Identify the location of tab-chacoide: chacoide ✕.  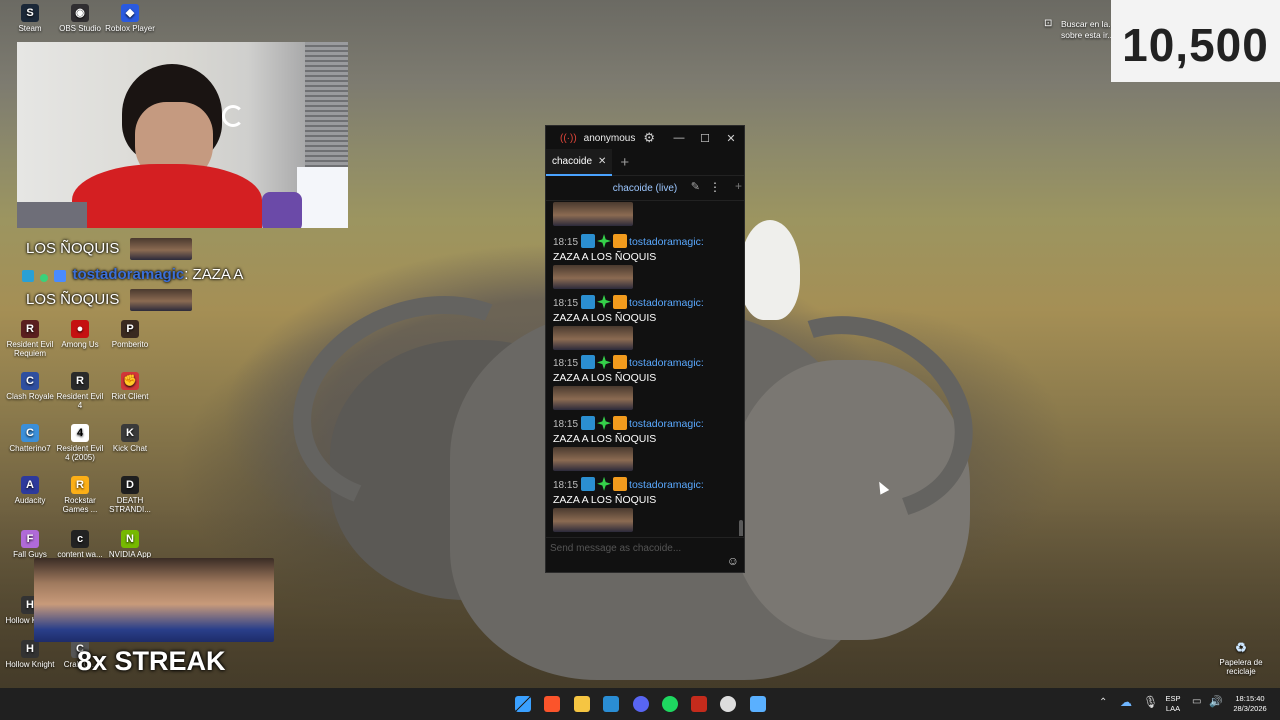
(579, 162).